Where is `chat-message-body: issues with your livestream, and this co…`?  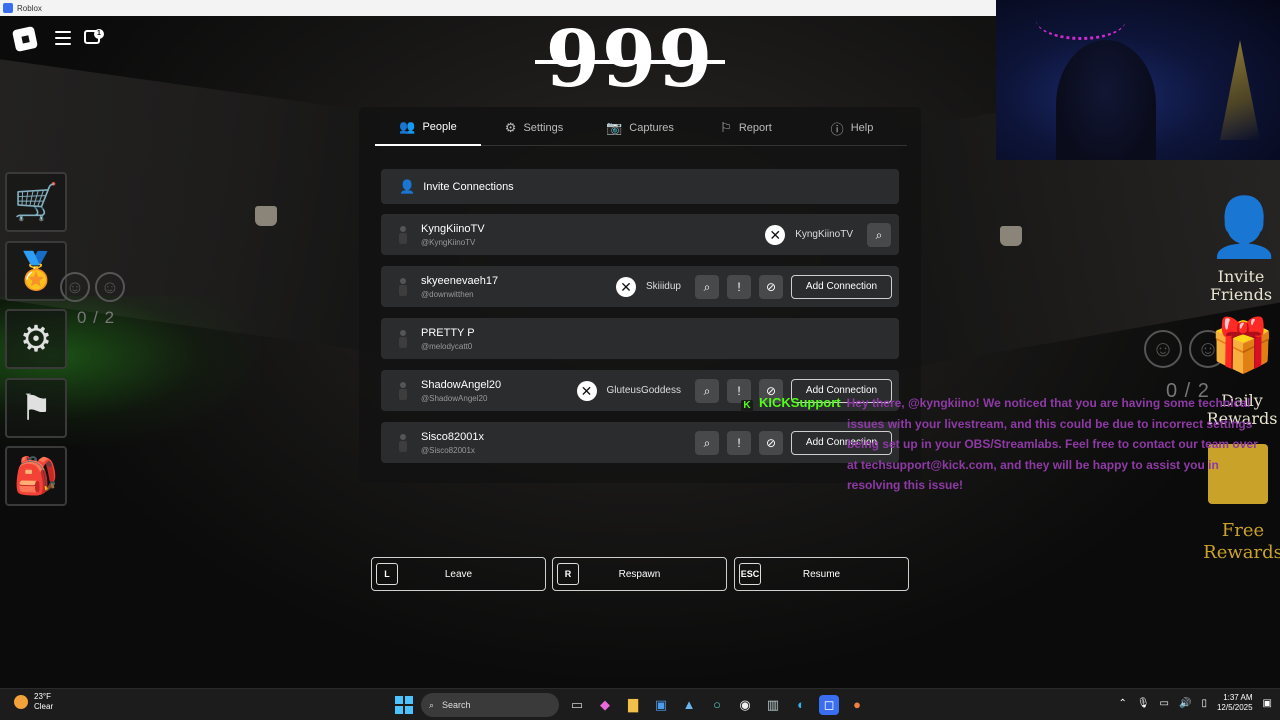
chat-message-body: issues with your livestream, and this co… is located at coordinates (1052, 454).